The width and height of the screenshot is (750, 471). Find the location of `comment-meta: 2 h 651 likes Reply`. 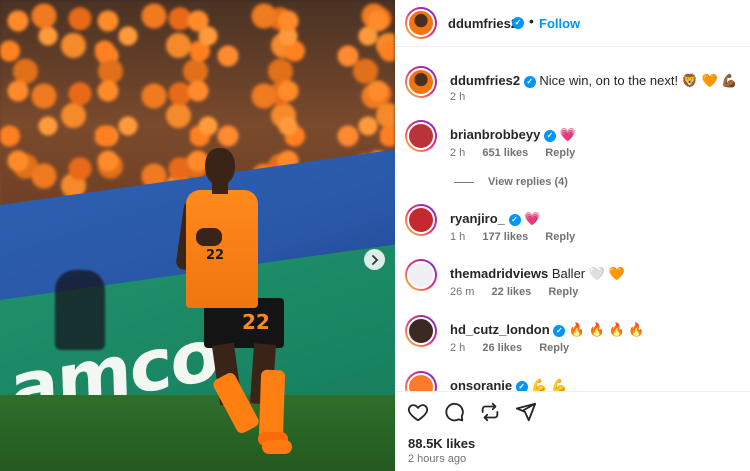

comment-meta: 2 h 651 likes Reply is located at coordinates (519, 153).